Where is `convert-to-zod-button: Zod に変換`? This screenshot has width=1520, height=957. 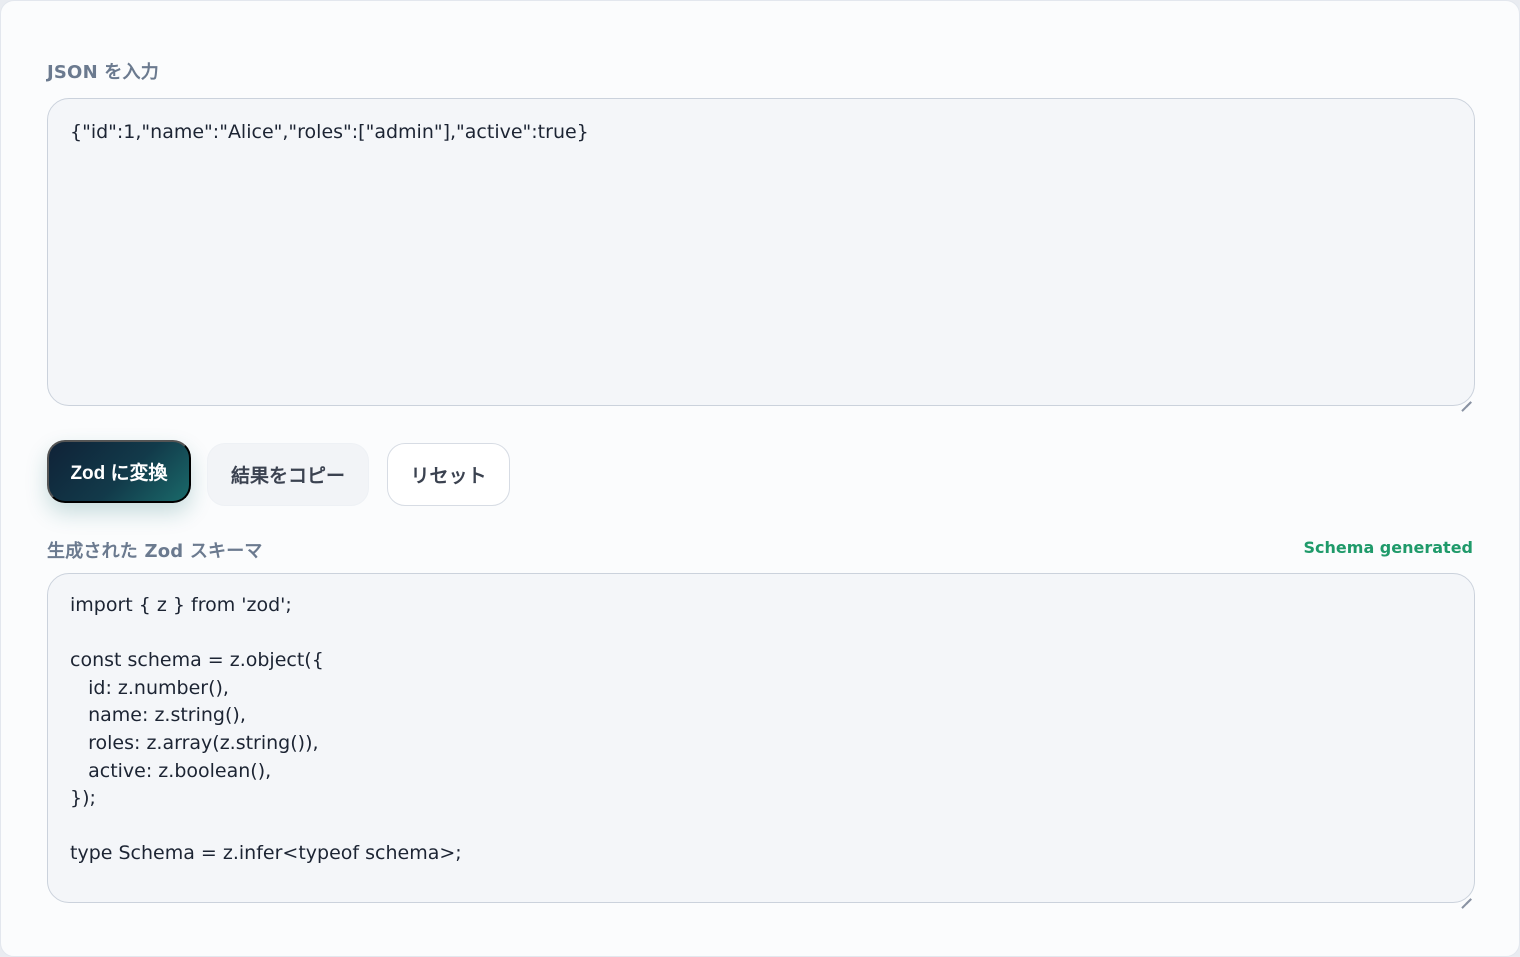 convert-to-zod-button: Zod に変換 is located at coordinates (119, 471).